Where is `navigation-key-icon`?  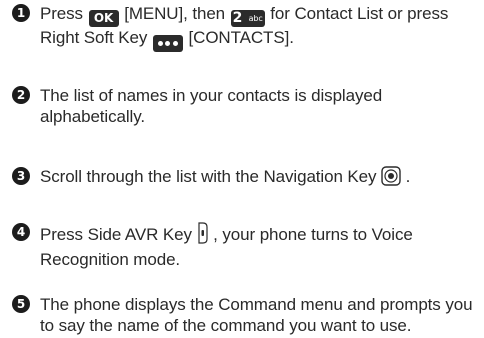
navigation-key-icon is located at coordinates (391, 178).